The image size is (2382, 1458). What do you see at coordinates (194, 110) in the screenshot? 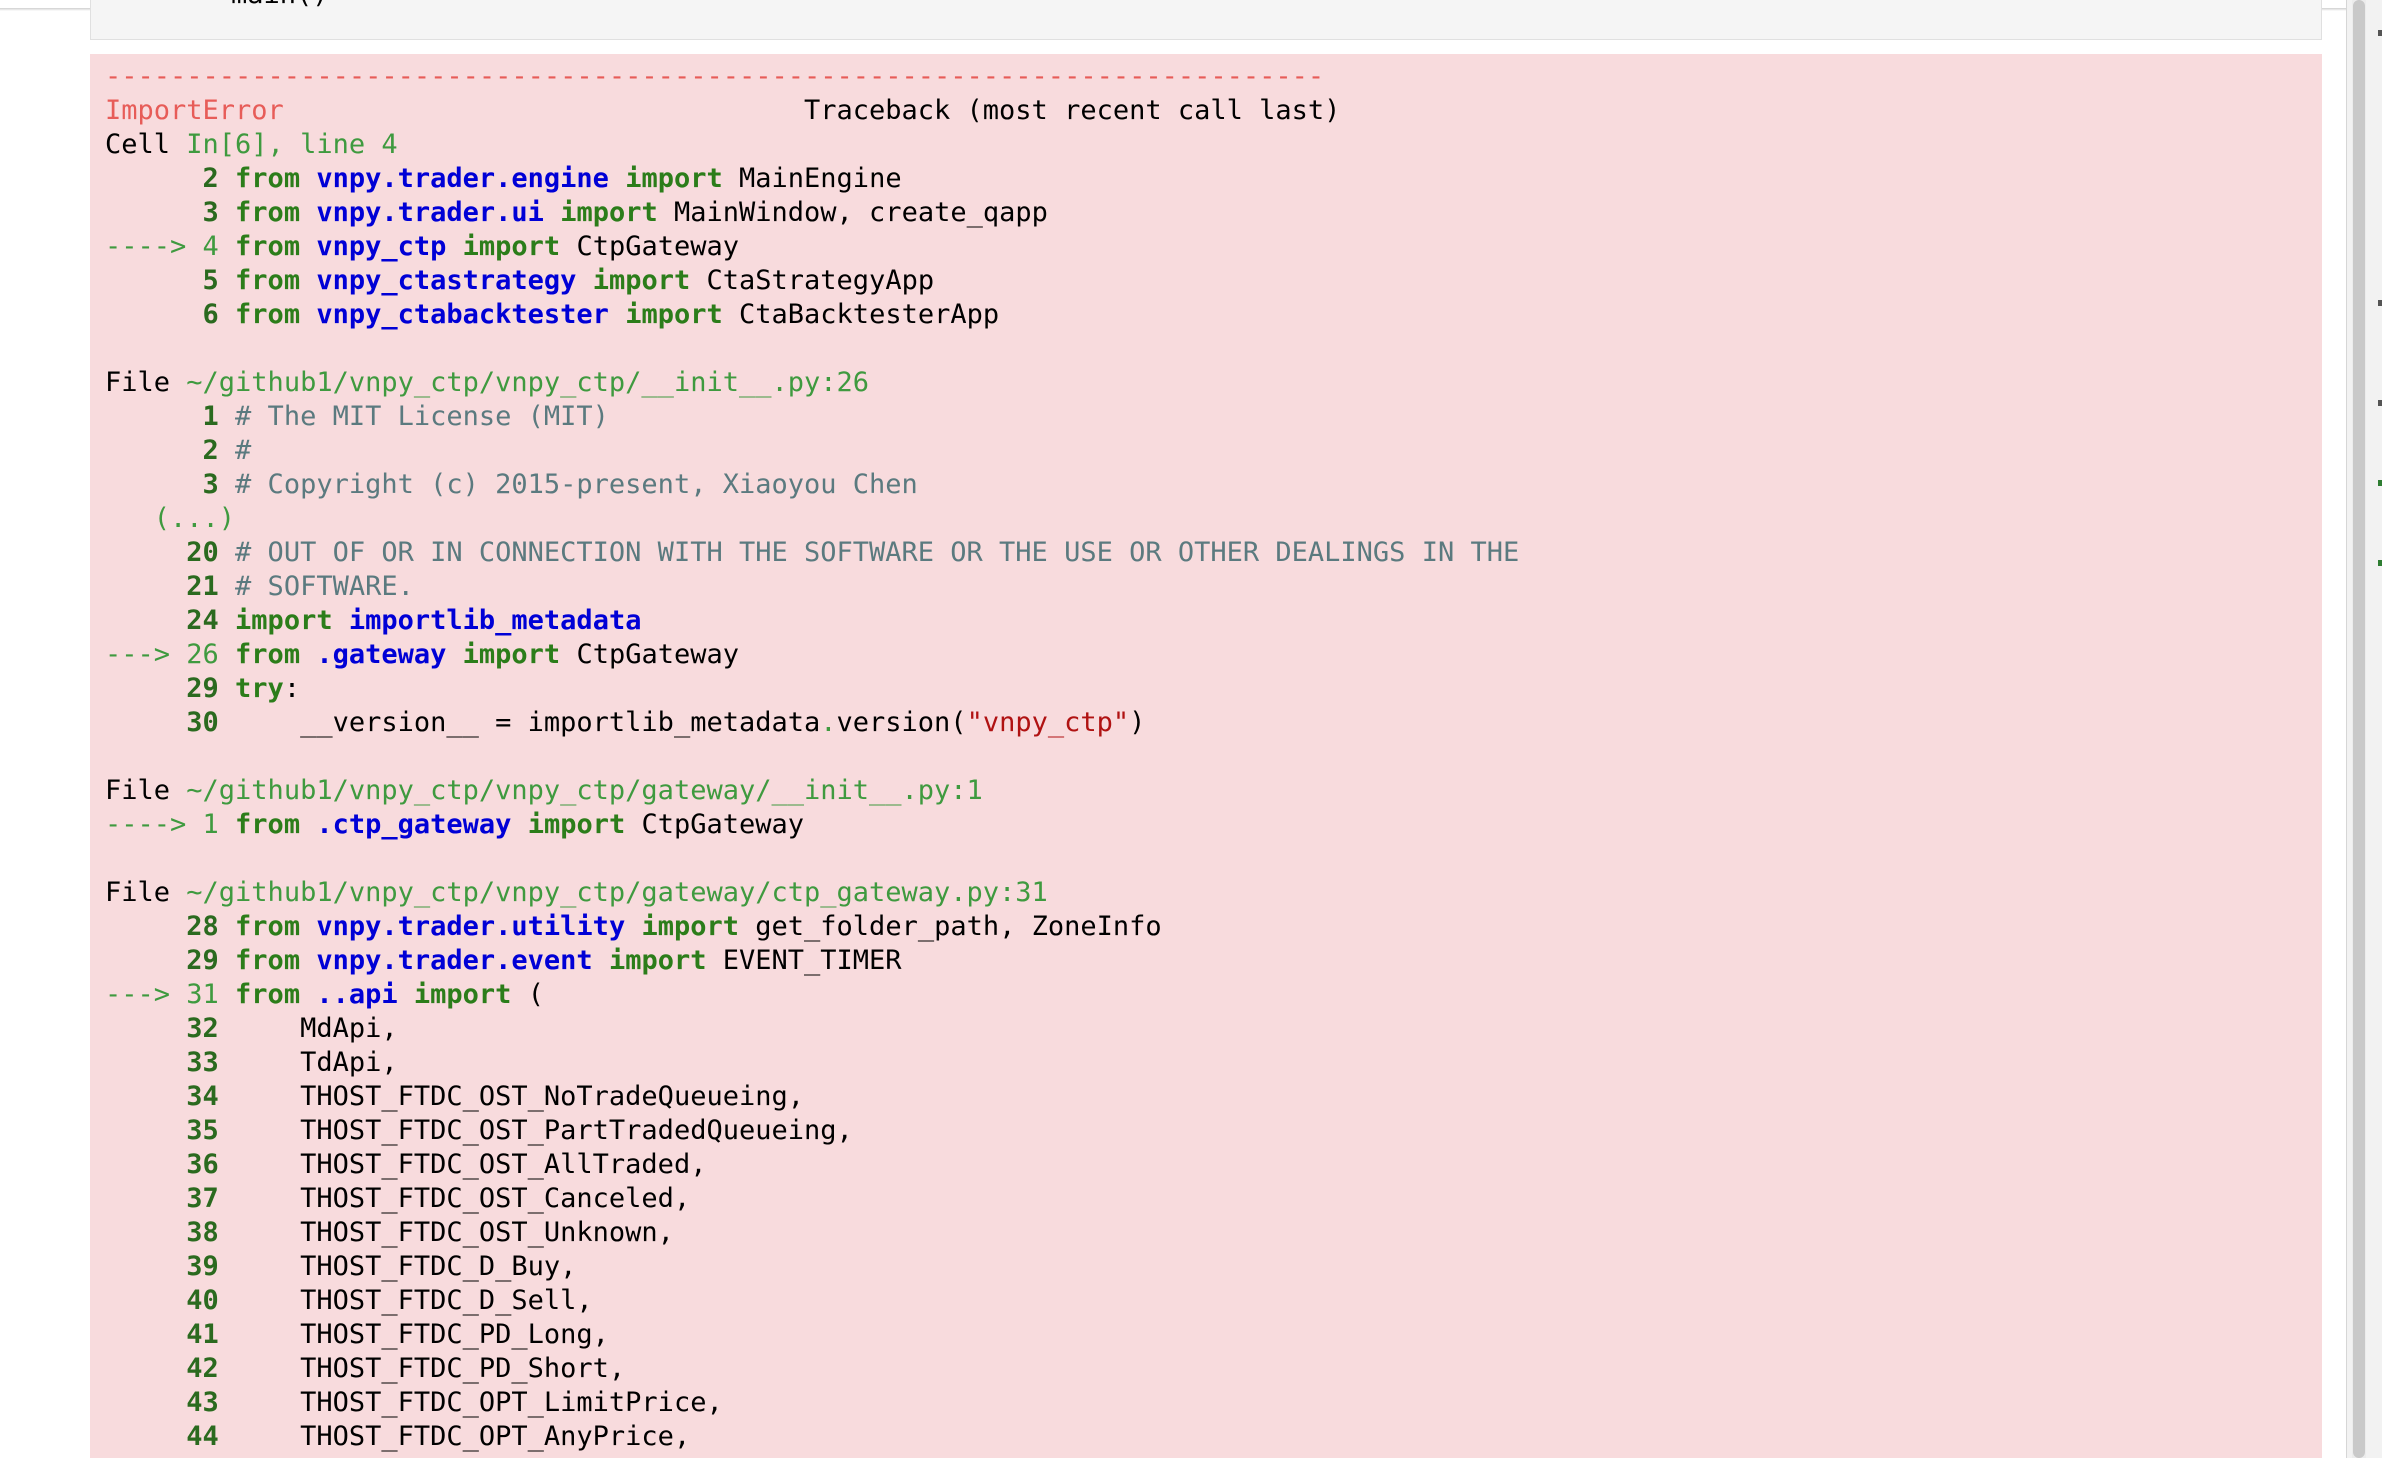
I see `exception-name: ImportError` at bounding box center [194, 110].